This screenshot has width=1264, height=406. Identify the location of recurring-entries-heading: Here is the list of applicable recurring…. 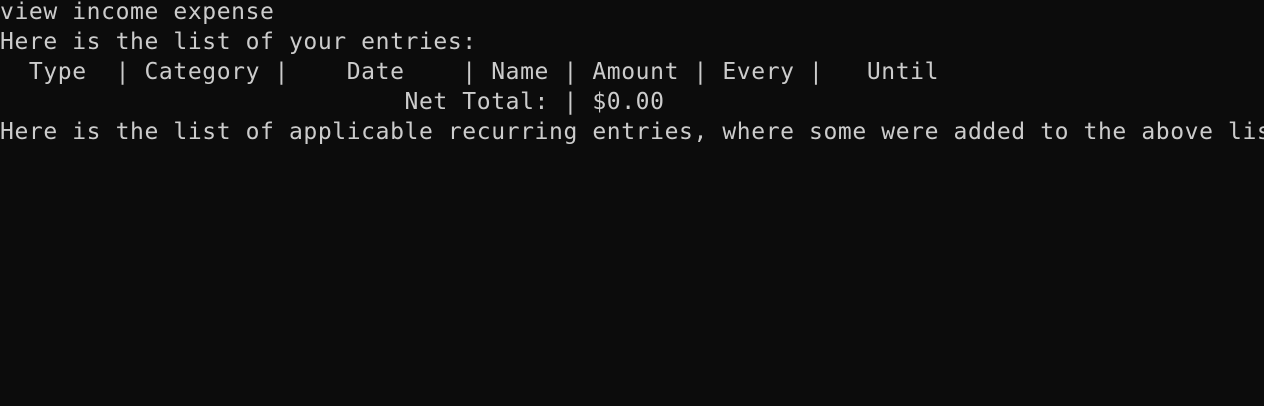
(632, 132).